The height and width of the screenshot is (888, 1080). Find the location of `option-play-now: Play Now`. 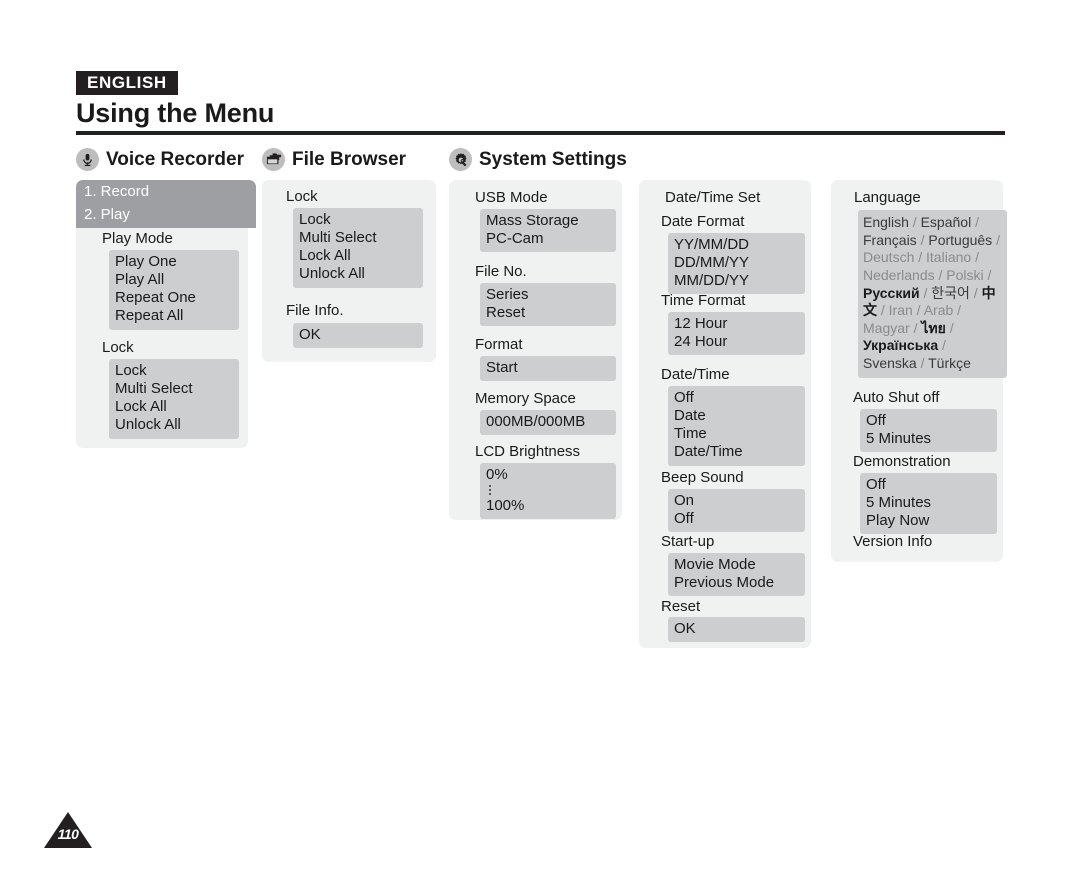

option-play-now: Play Now is located at coordinates (928, 521).